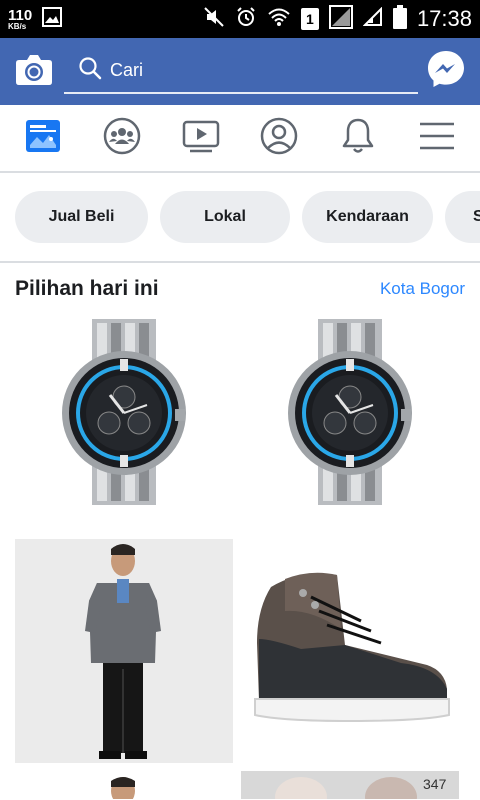 The image size is (480, 800). I want to click on location-link: Kota Bogor, so click(422, 289).